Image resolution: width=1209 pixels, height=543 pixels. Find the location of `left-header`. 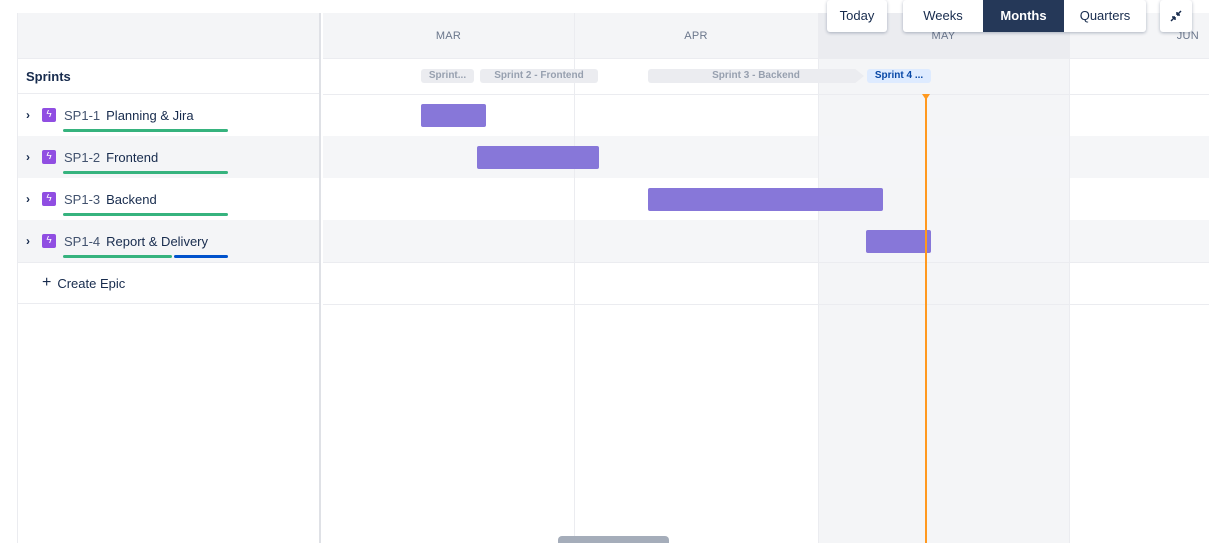

left-header is located at coordinates (168, 36).